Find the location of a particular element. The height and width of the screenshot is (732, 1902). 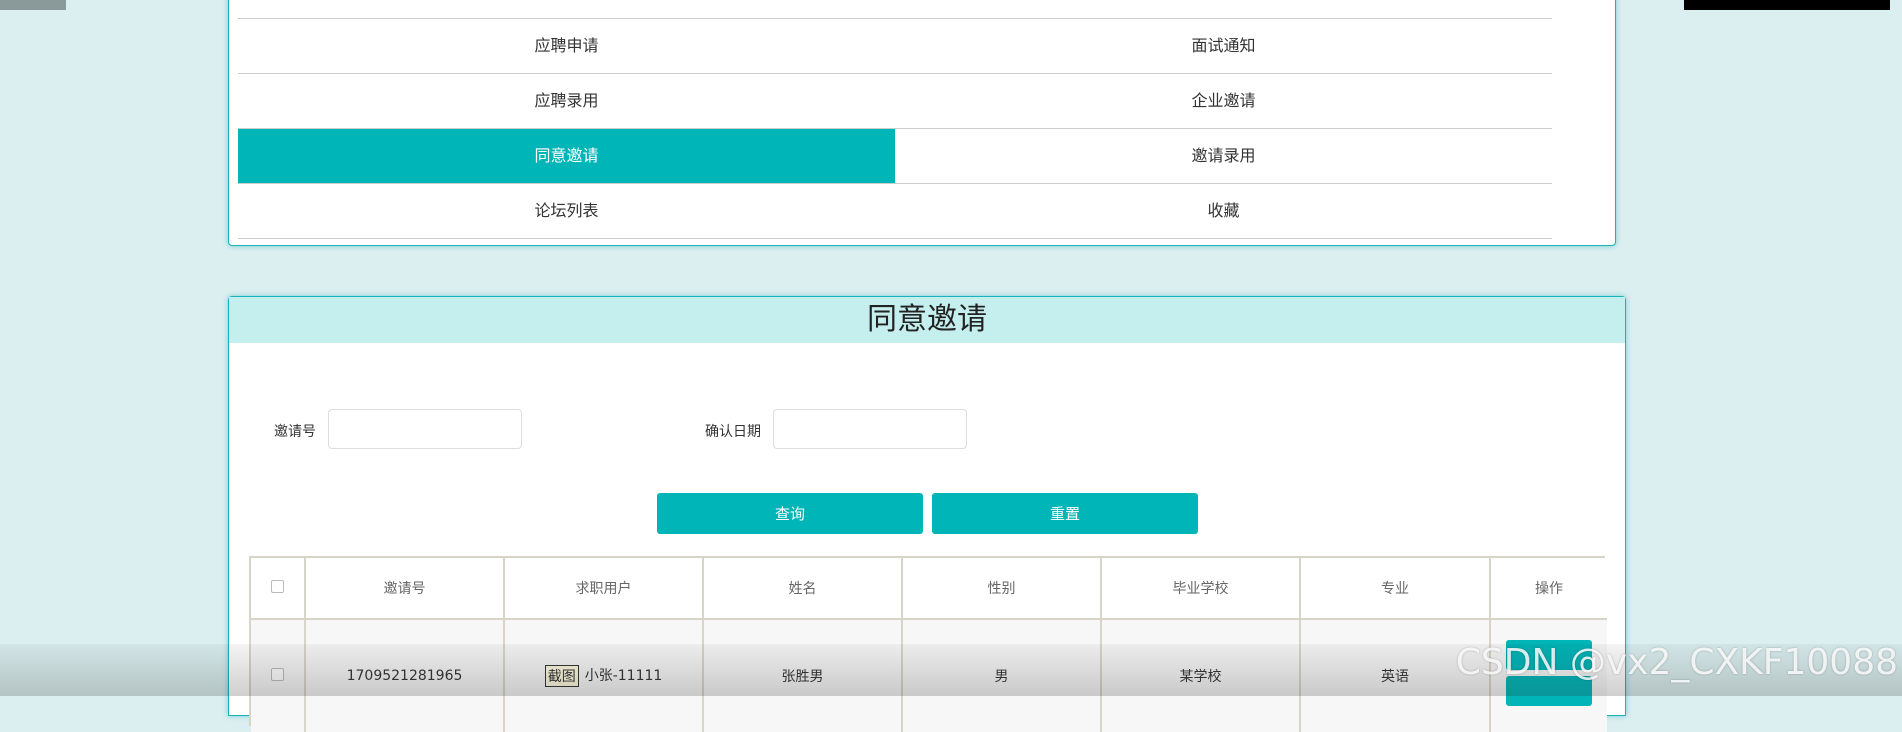

menu-item-application-hired: 应聘录用 is located at coordinates (566, 101).